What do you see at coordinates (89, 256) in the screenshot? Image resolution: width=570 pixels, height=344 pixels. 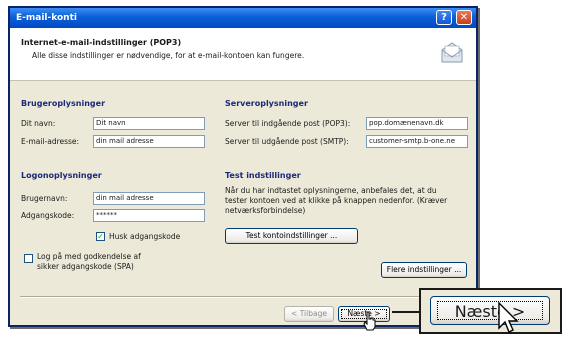 I see `spa-label-line1: Log på med godkendelse af` at bounding box center [89, 256].